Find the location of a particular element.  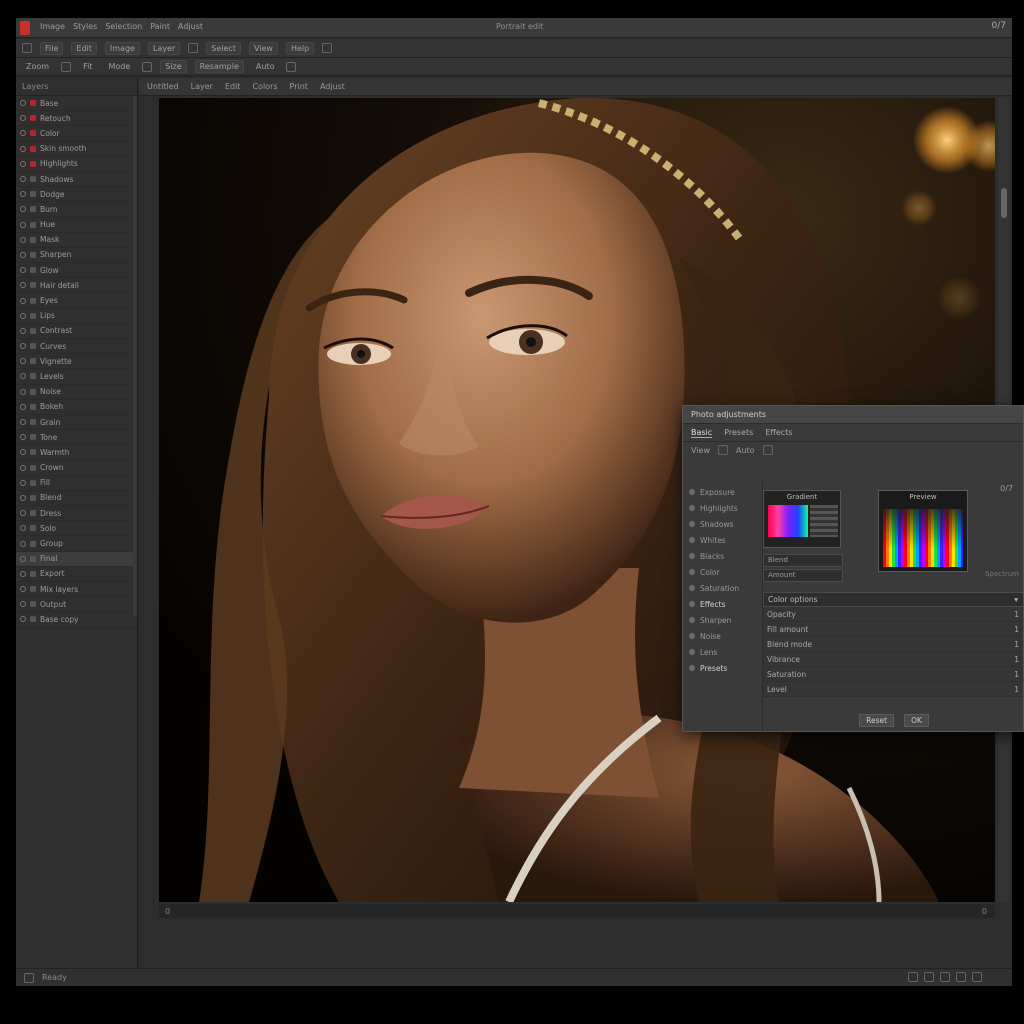

canvas-tab: Edit is located at coordinates (233, 86).